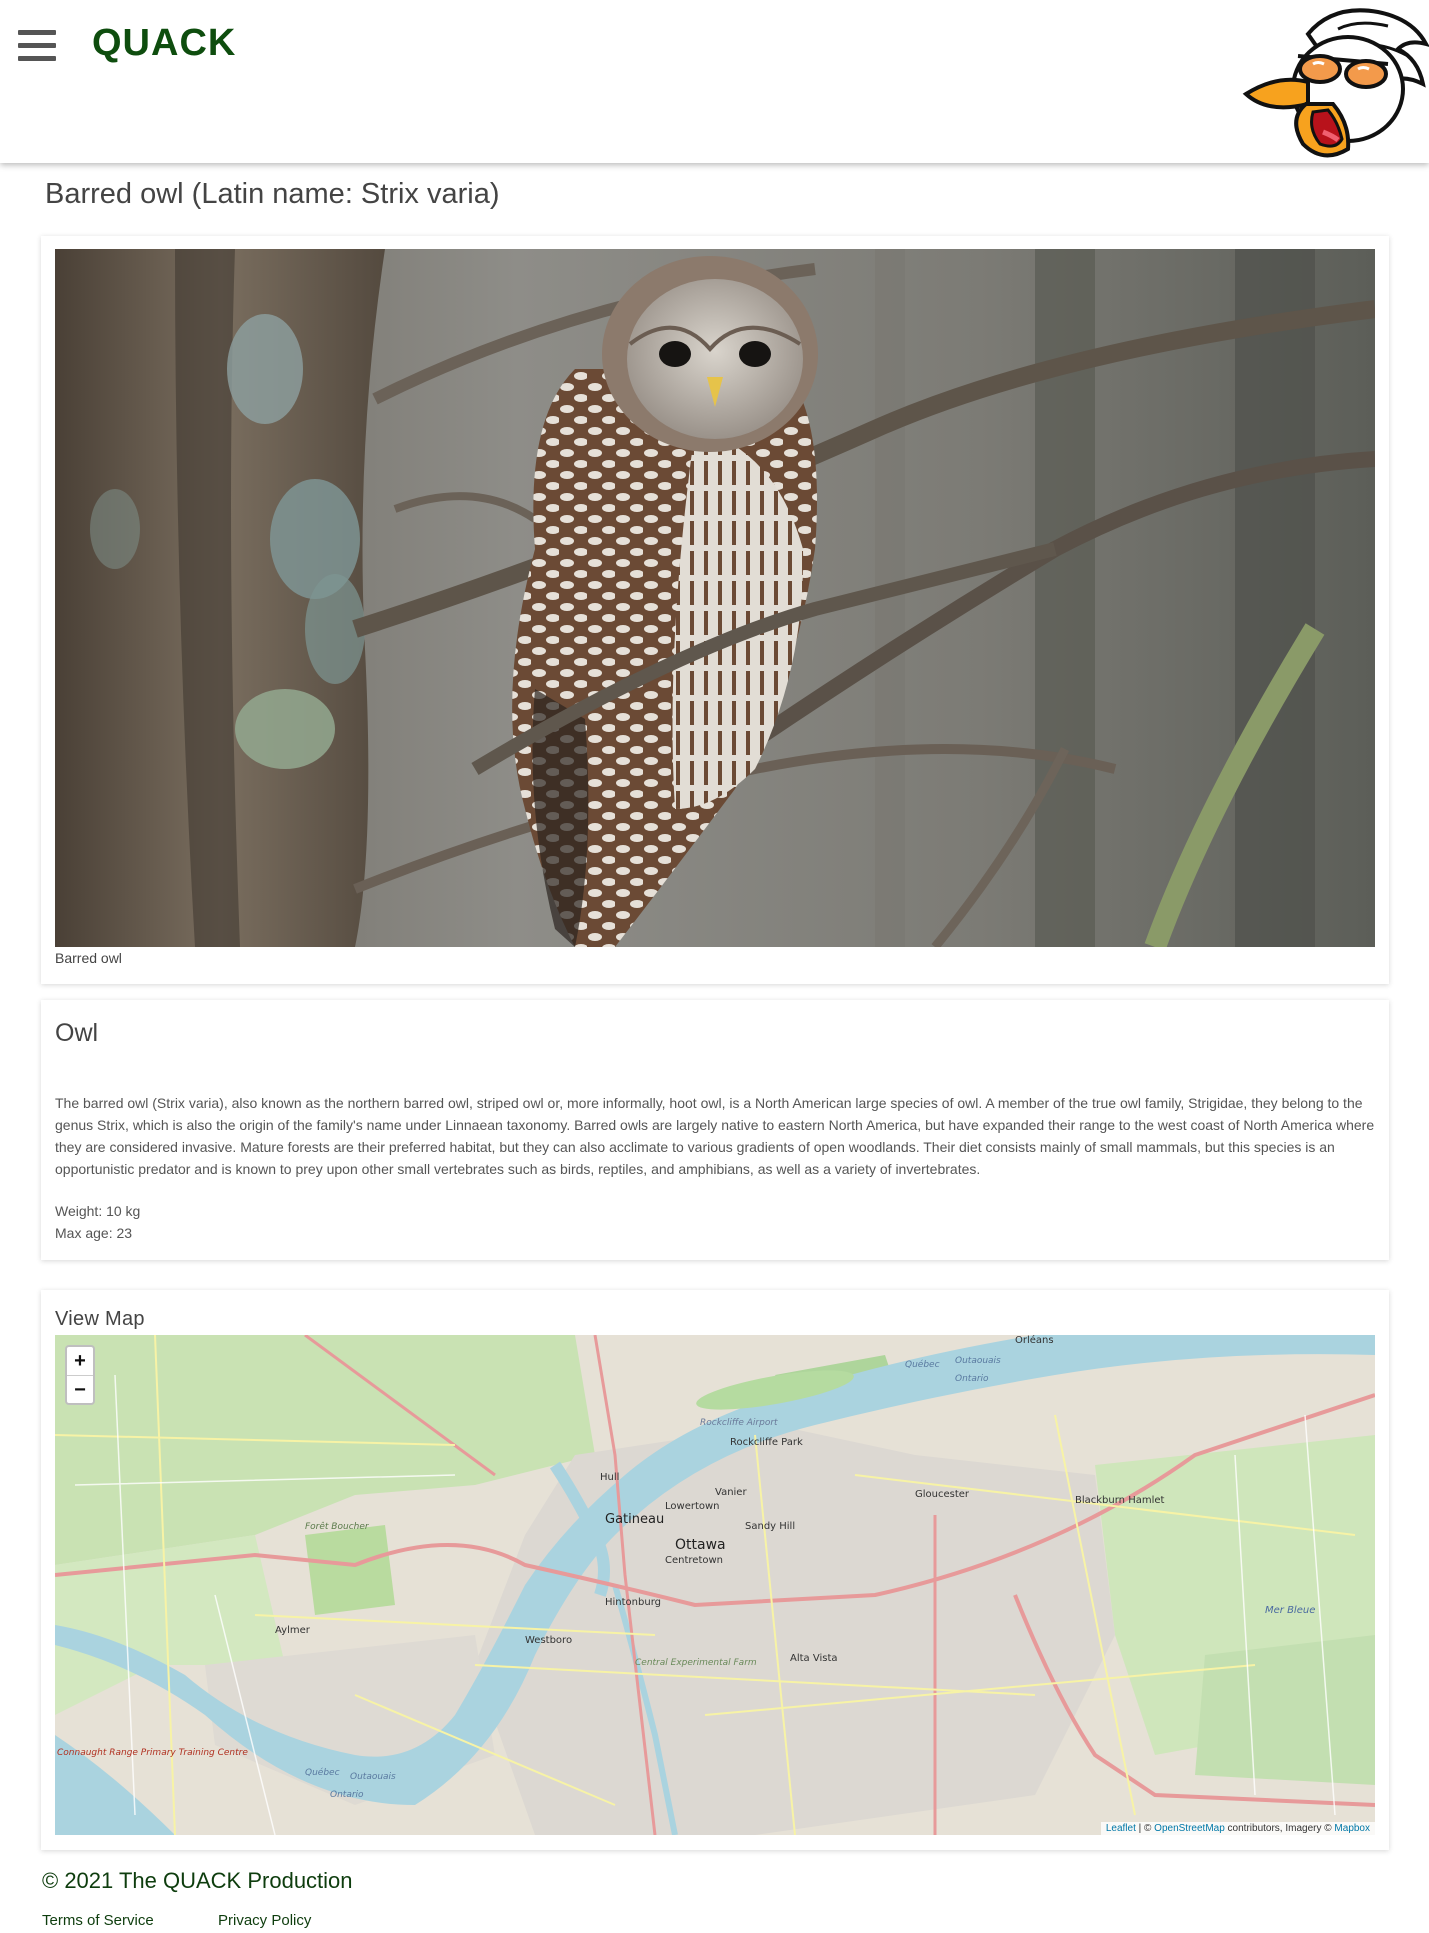 The height and width of the screenshot is (1933, 1429). I want to click on map-label-quebec-south: Québec, so click(322, 1772).